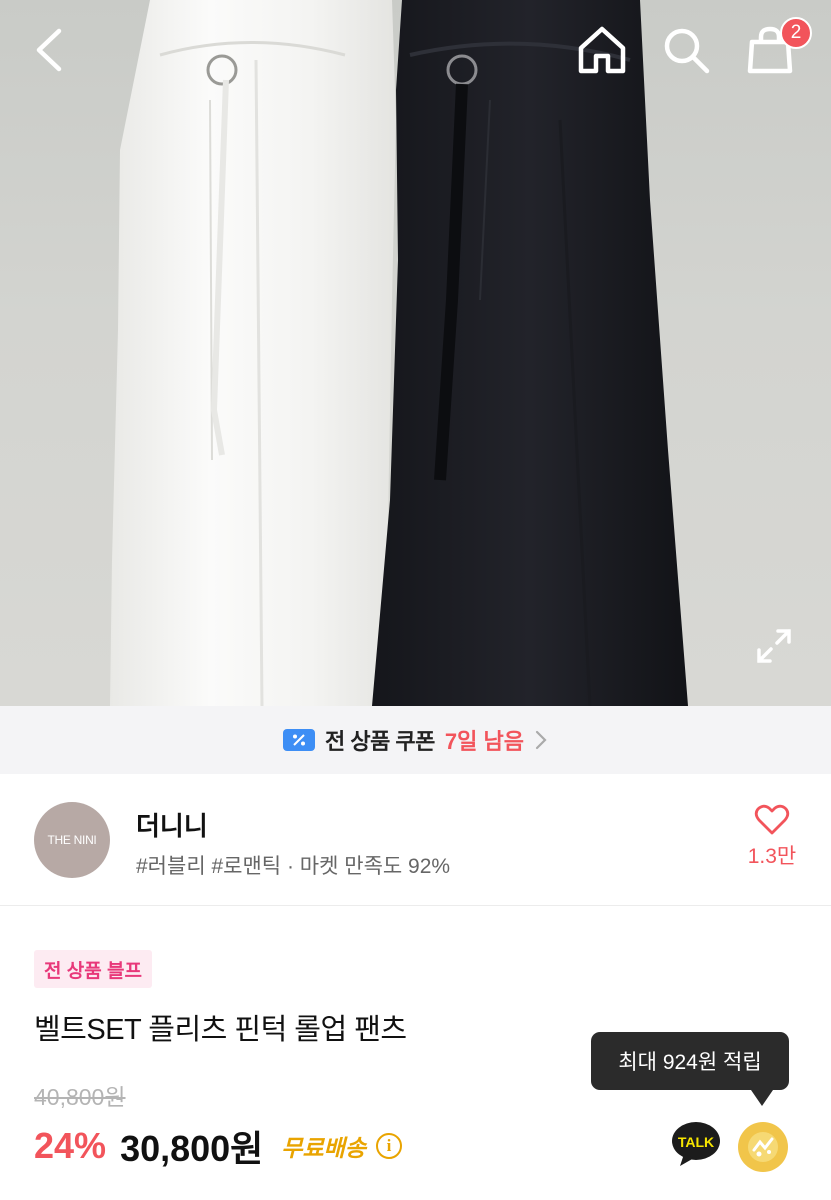  I want to click on home-icon, so click(602, 50).